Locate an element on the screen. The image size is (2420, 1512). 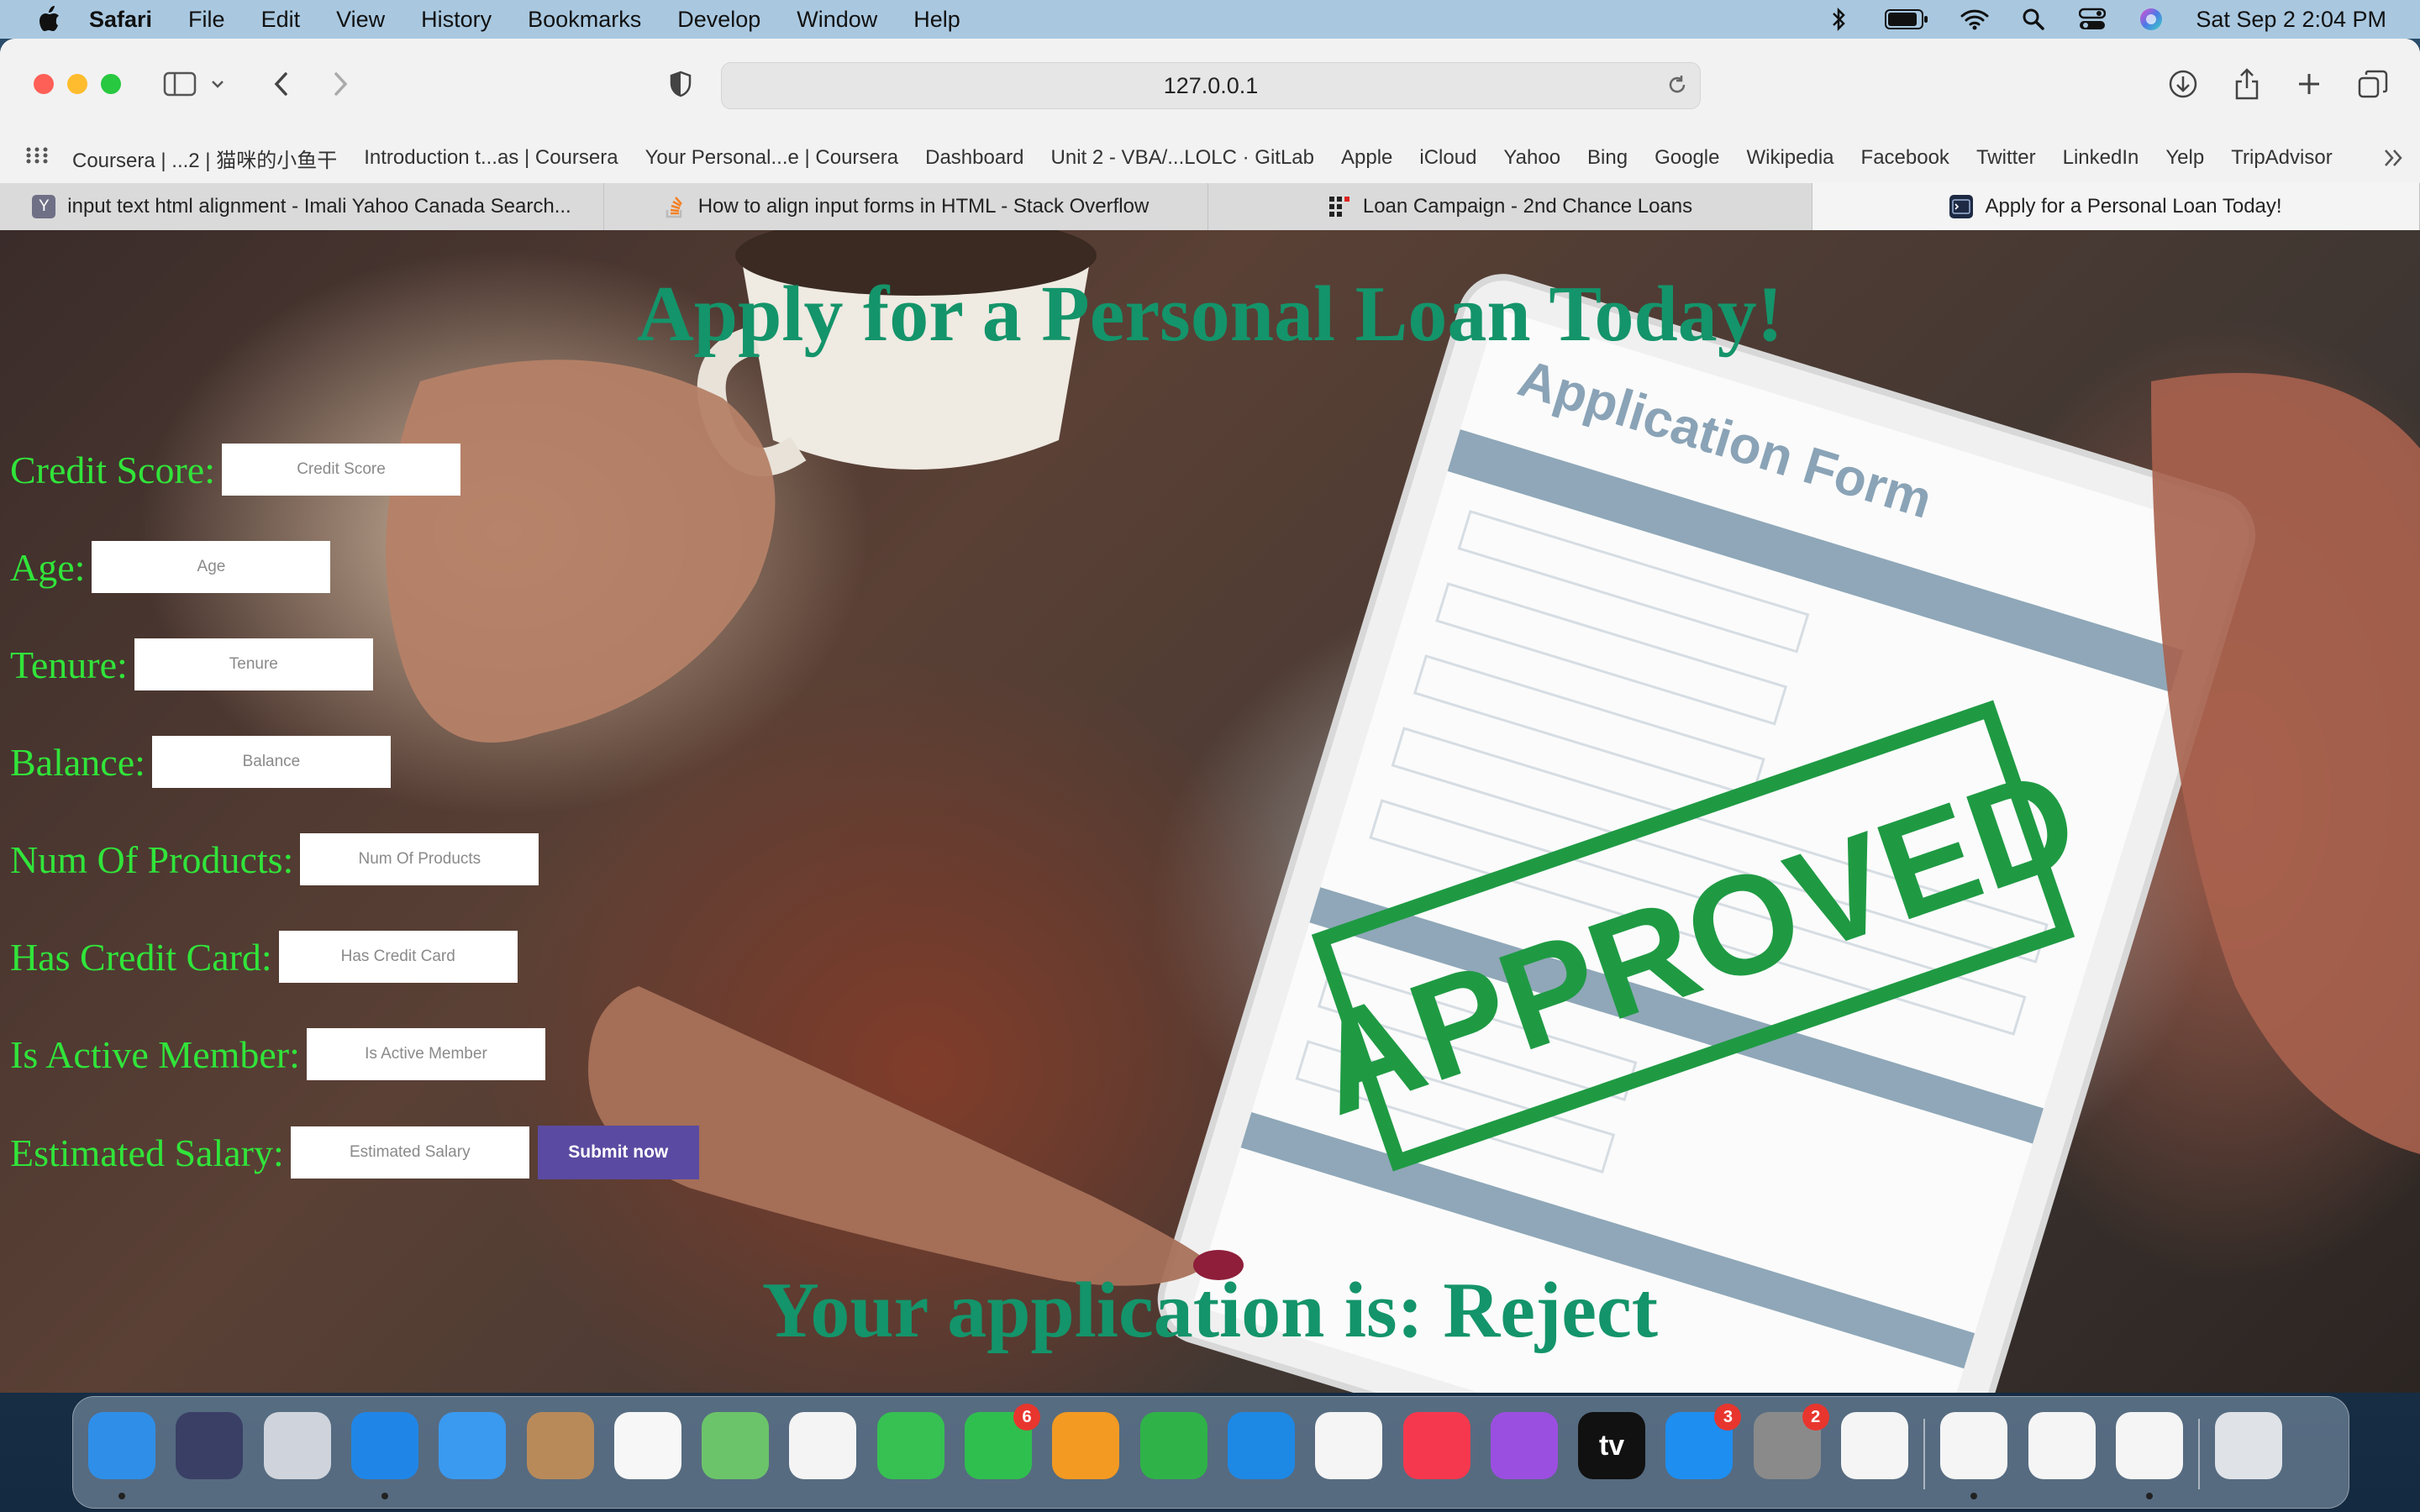
spotlight-search-icon is located at coordinates (2034, 19).